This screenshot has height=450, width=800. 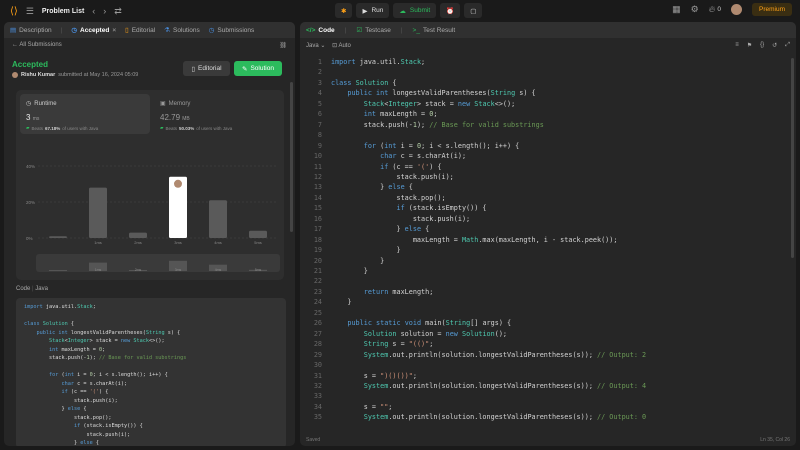 What do you see at coordinates (548, 220) in the screenshot?
I see `code-line: 16 stack.push(i);` at bounding box center [548, 220].